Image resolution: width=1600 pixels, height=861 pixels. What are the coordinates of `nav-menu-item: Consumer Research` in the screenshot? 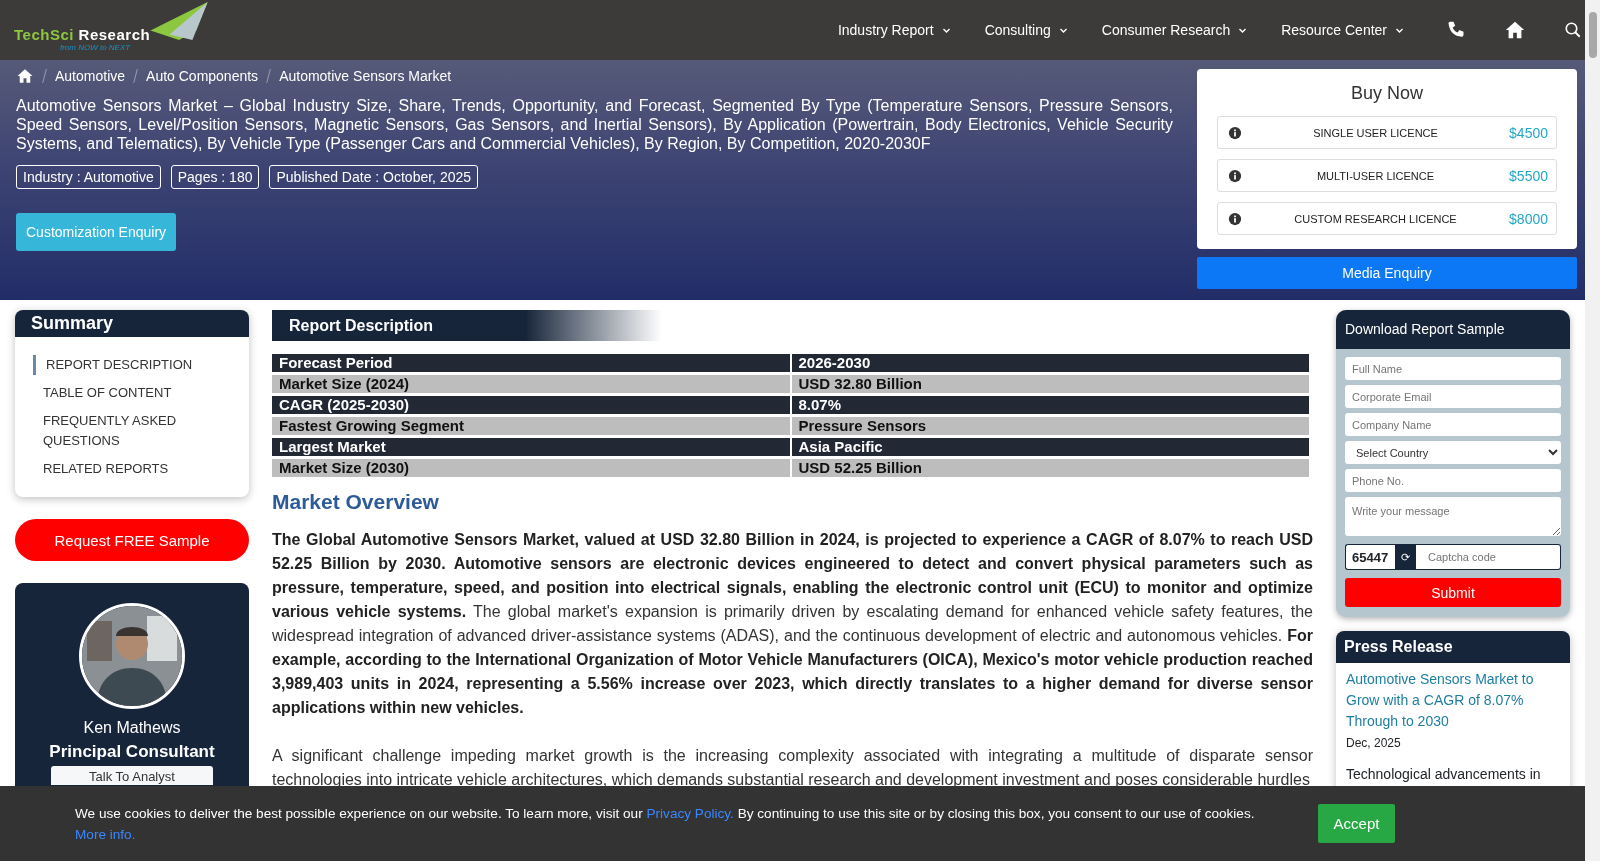 It's located at (1174, 30).